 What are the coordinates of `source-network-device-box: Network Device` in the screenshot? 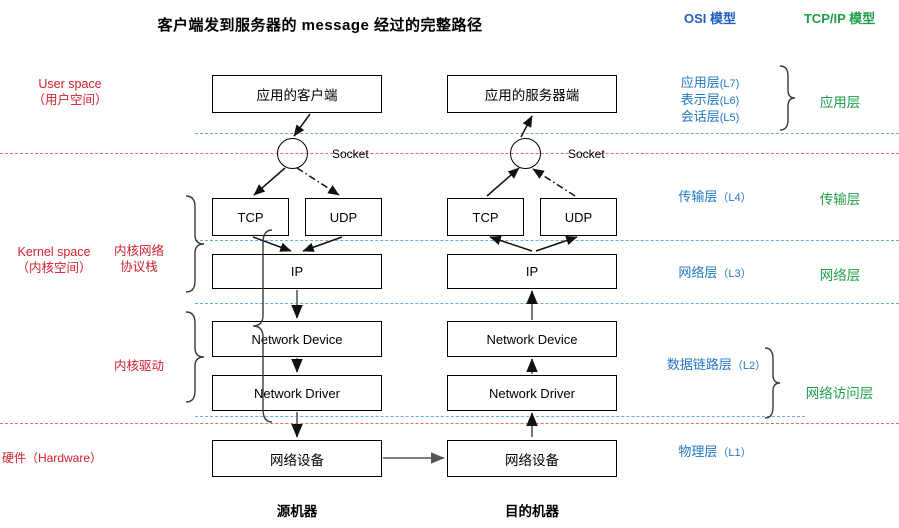 It's located at (297, 339).